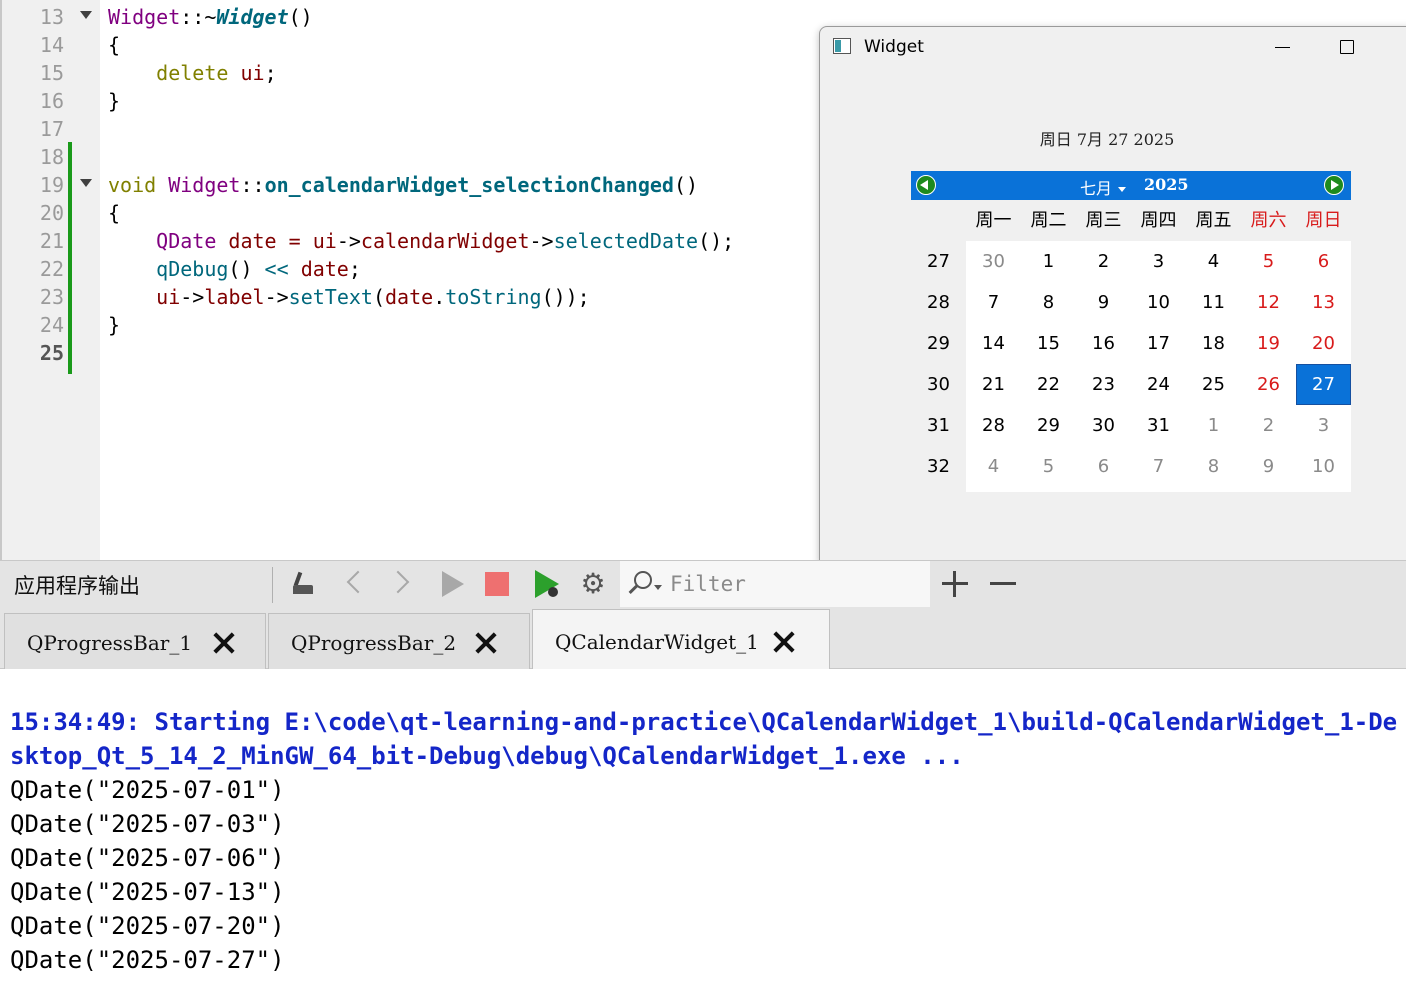 The image size is (1406, 990). I want to click on code-token: selectedDate, so click(626, 241).